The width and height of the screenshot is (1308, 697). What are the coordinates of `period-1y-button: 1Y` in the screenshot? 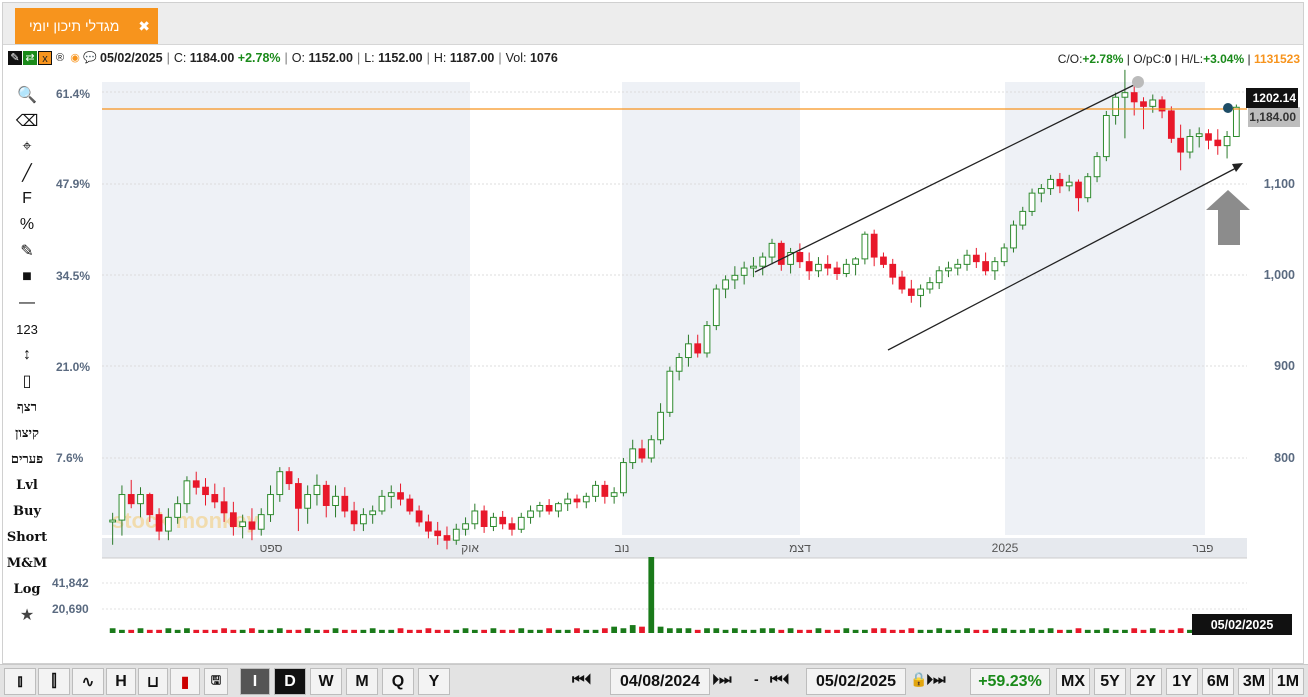 It's located at (1182, 681).